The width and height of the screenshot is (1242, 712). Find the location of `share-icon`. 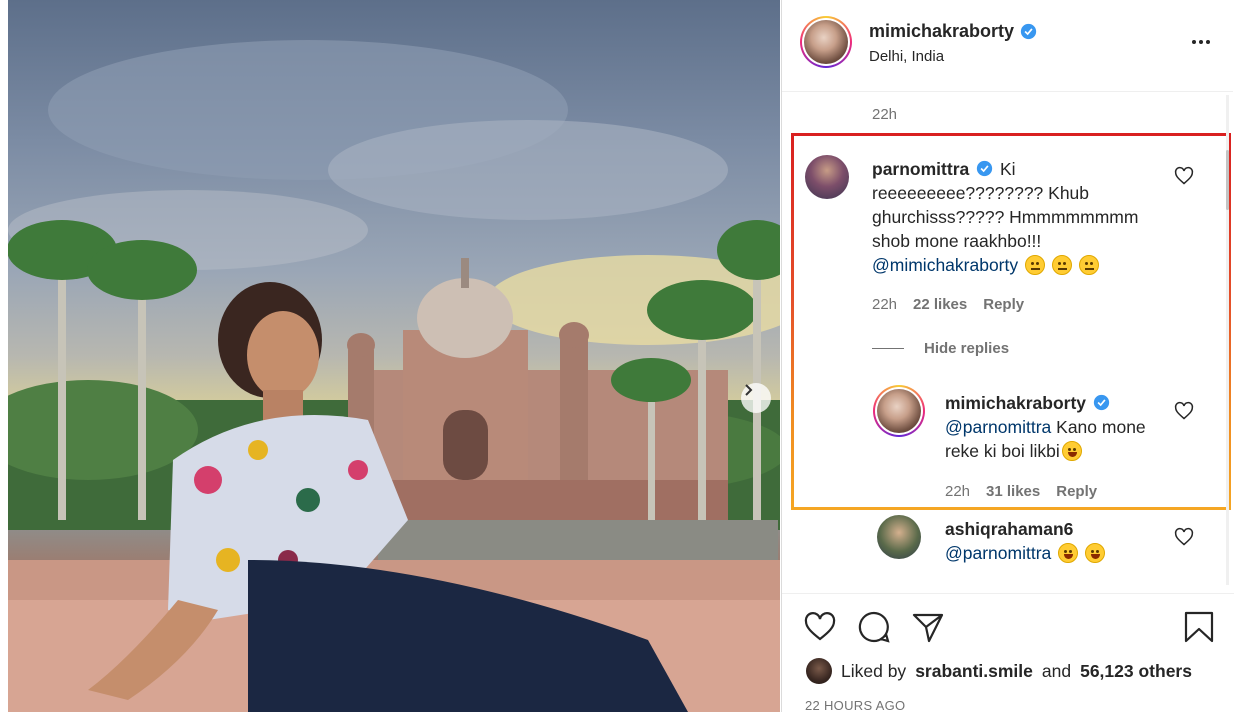

share-icon is located at coordinates (928, 627).